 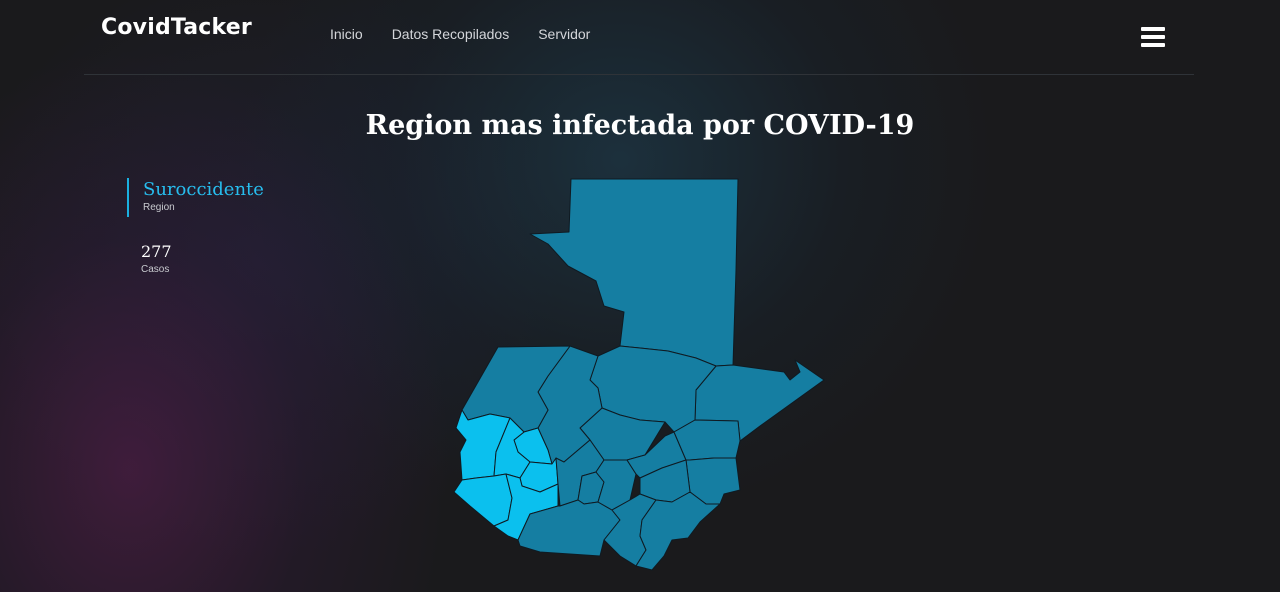 What do you see at coordinates (634, 272) in the screenshot?
I see `department-peten` at bounding box center [634, 272].